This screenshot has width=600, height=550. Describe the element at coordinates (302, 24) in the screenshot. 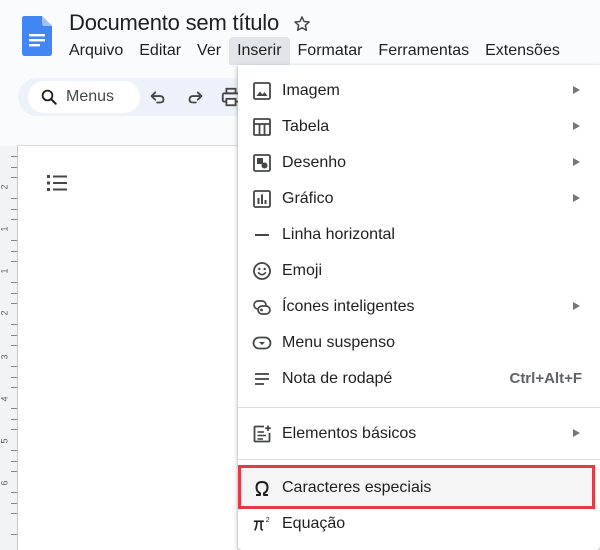

I see `star-icon` at that location.